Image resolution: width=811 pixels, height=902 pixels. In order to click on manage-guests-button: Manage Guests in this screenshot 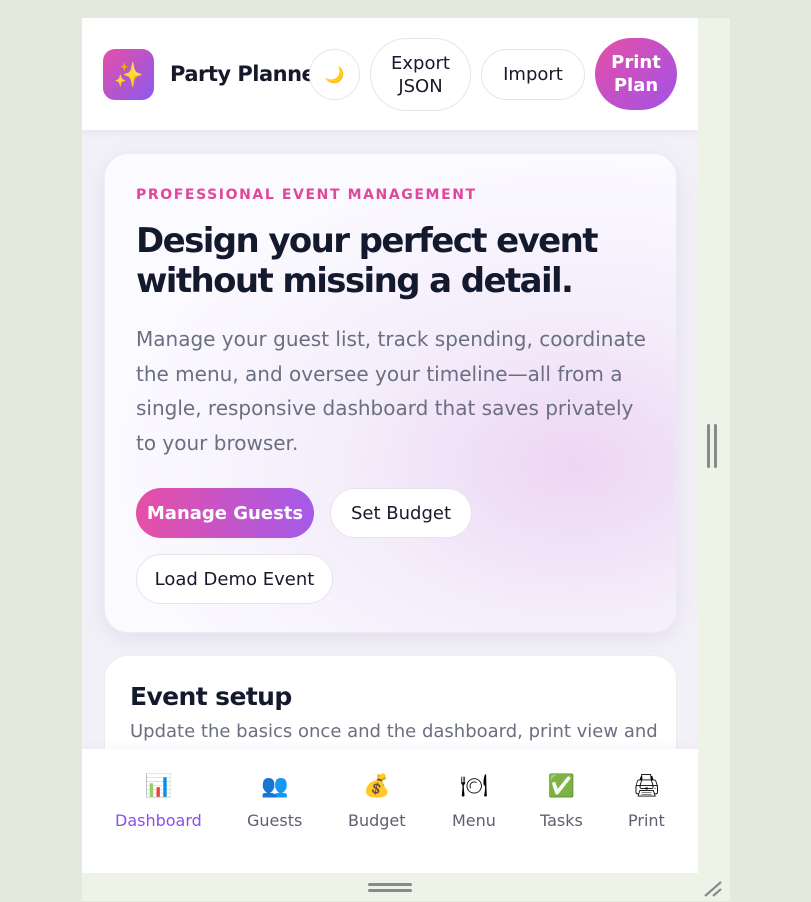, I will do `click(225, 513)`.